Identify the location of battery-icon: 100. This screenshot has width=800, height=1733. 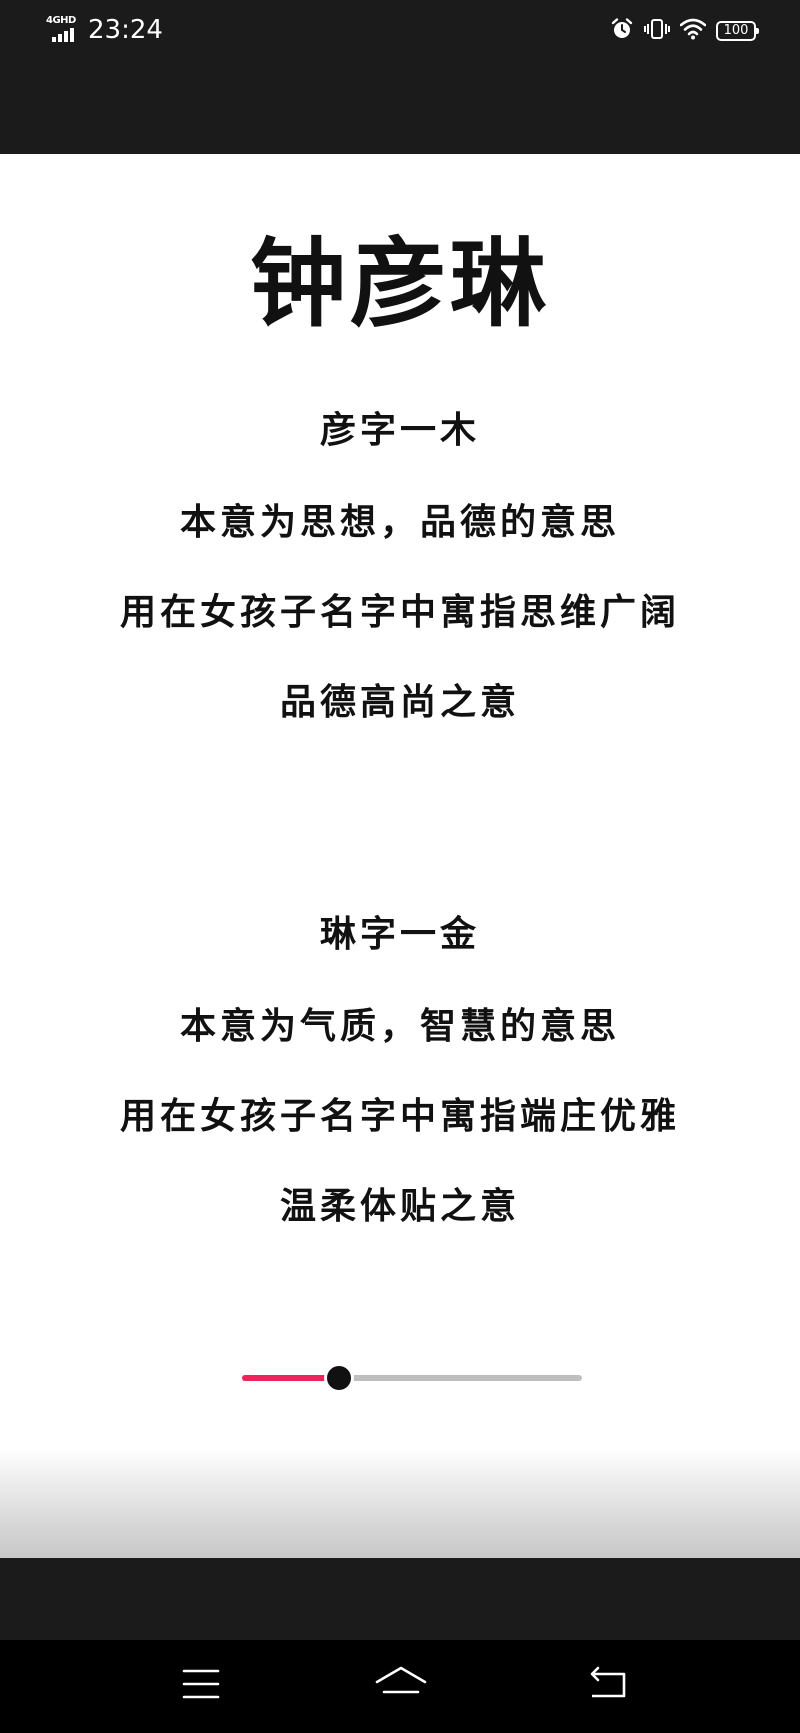
(737, 31).